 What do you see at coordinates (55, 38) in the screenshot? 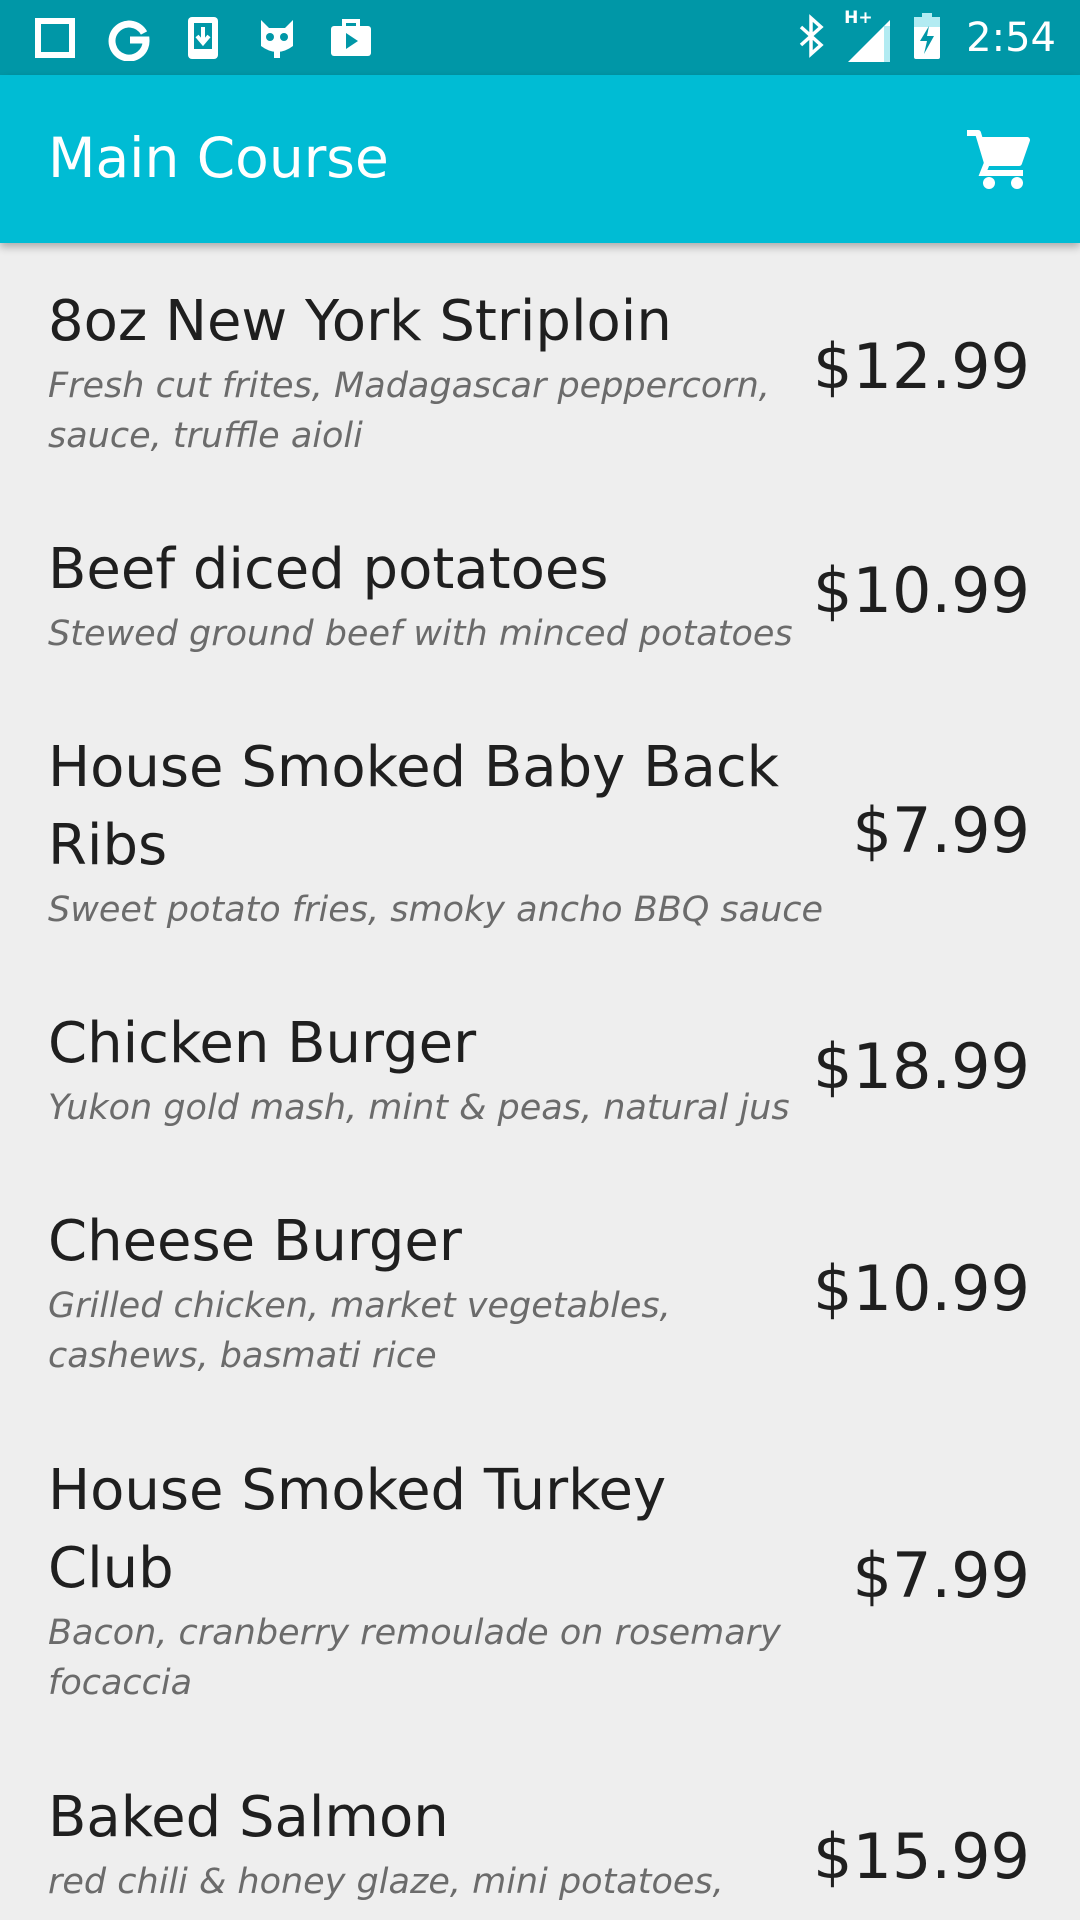
I see `square-icon` at bounding box center [55, 38].